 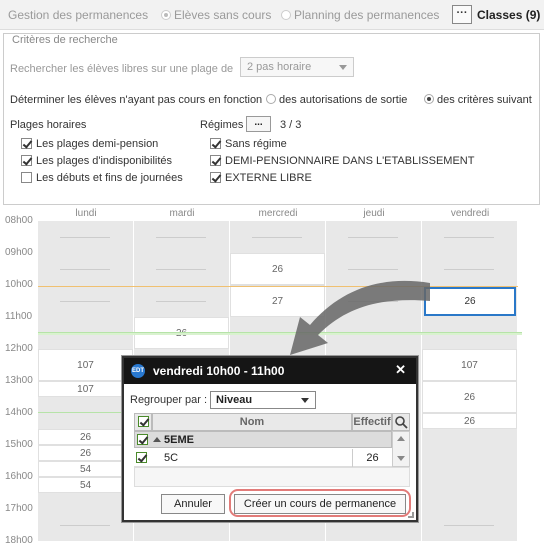 I want to click on close-icon: ✕, so click(x=400, y=370).